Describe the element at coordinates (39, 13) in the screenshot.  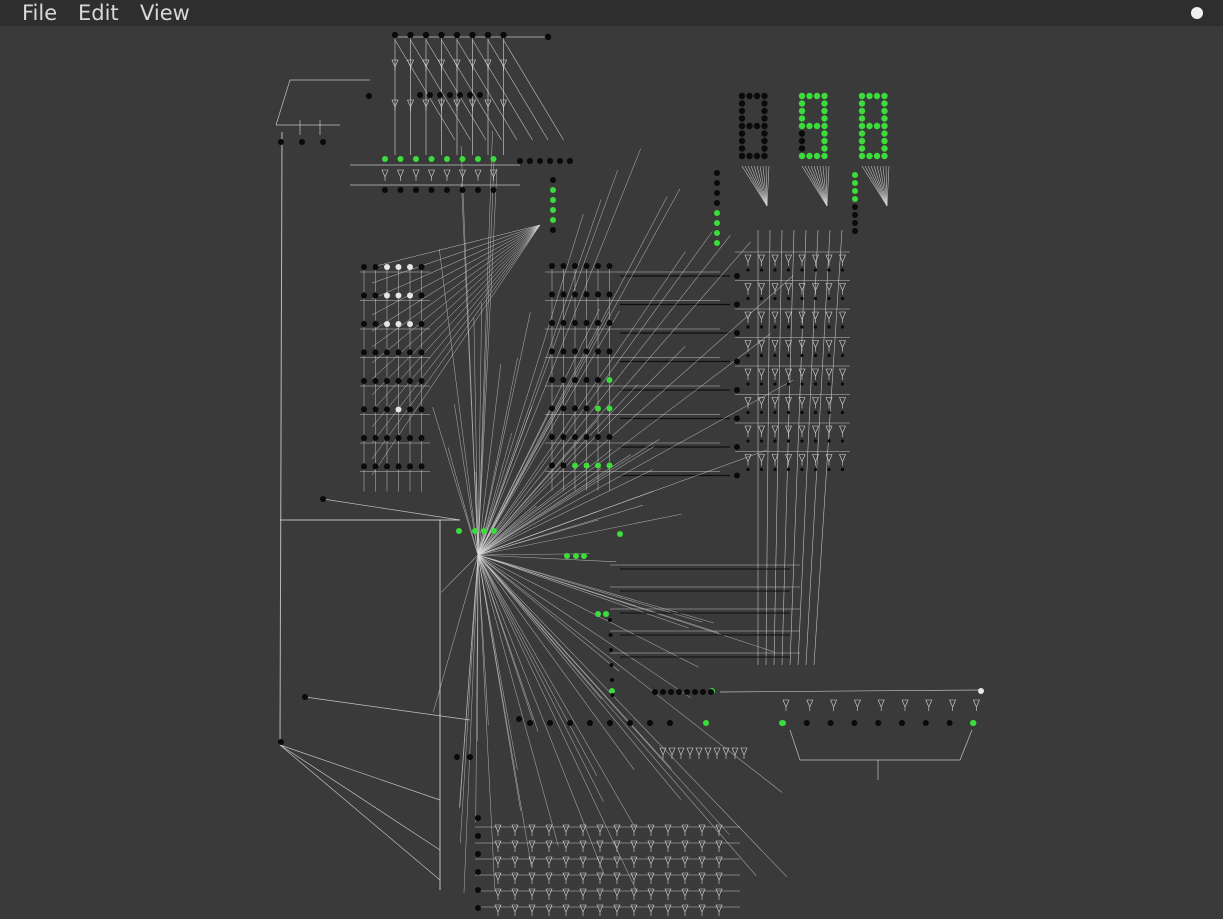
I see `menu-file: File` at that location.